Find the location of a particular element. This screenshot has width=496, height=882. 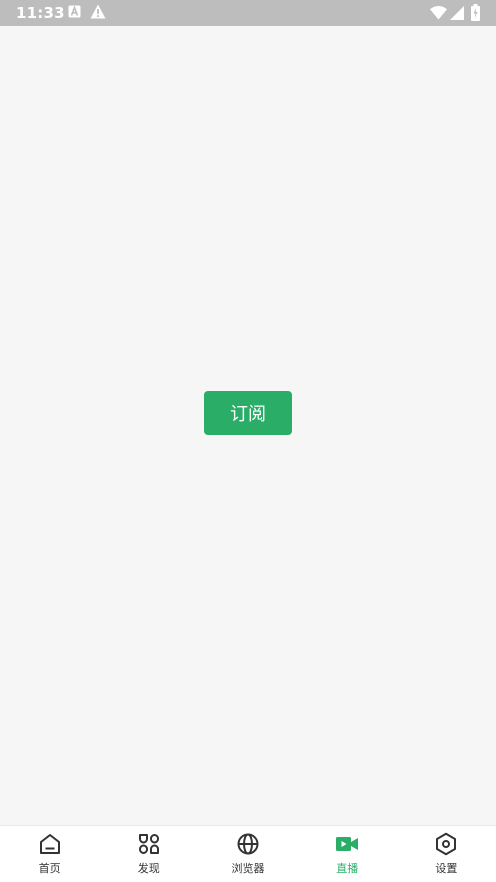

nav-item-settings: 设置 is located at coordinates (446, 854).